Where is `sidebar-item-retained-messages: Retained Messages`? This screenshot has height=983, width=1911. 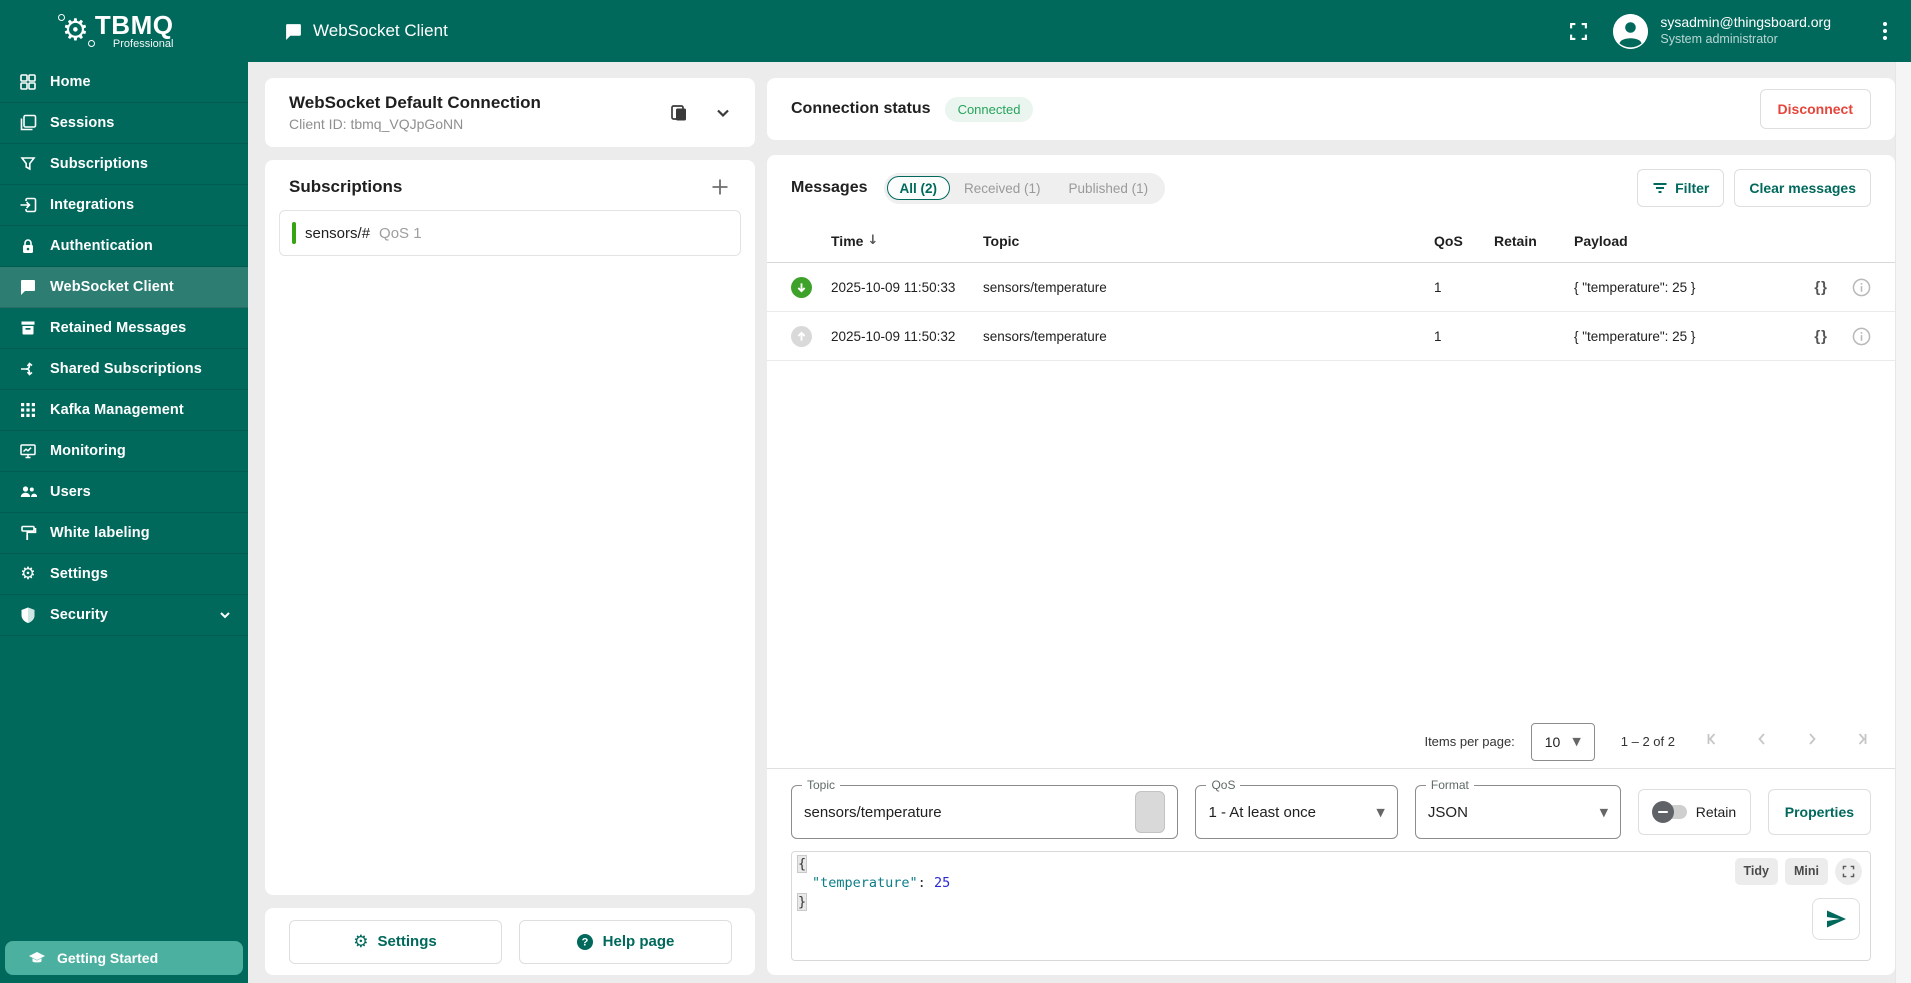 sidebar-item-retained-messages: Retained Messages is located at coordinates (124, 328).